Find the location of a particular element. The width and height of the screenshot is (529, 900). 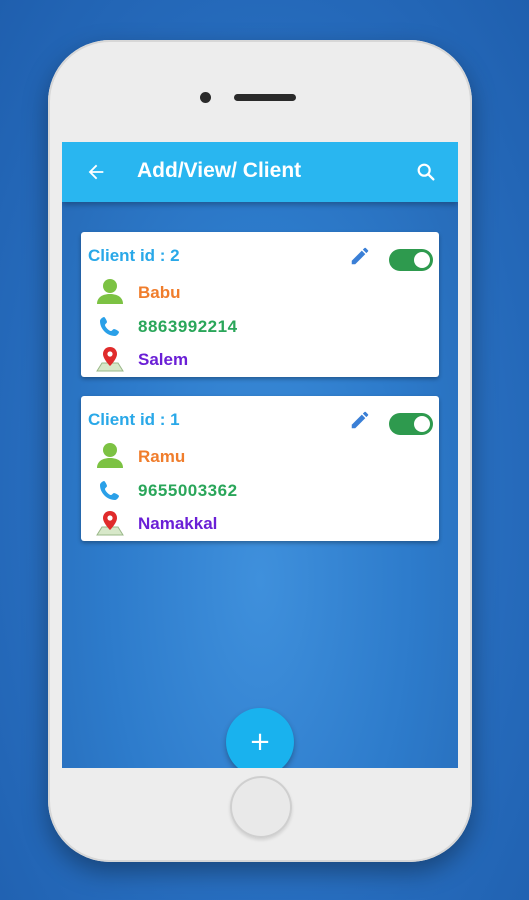

page-title: Add/View/ Client is located at coordinates (219, 170).